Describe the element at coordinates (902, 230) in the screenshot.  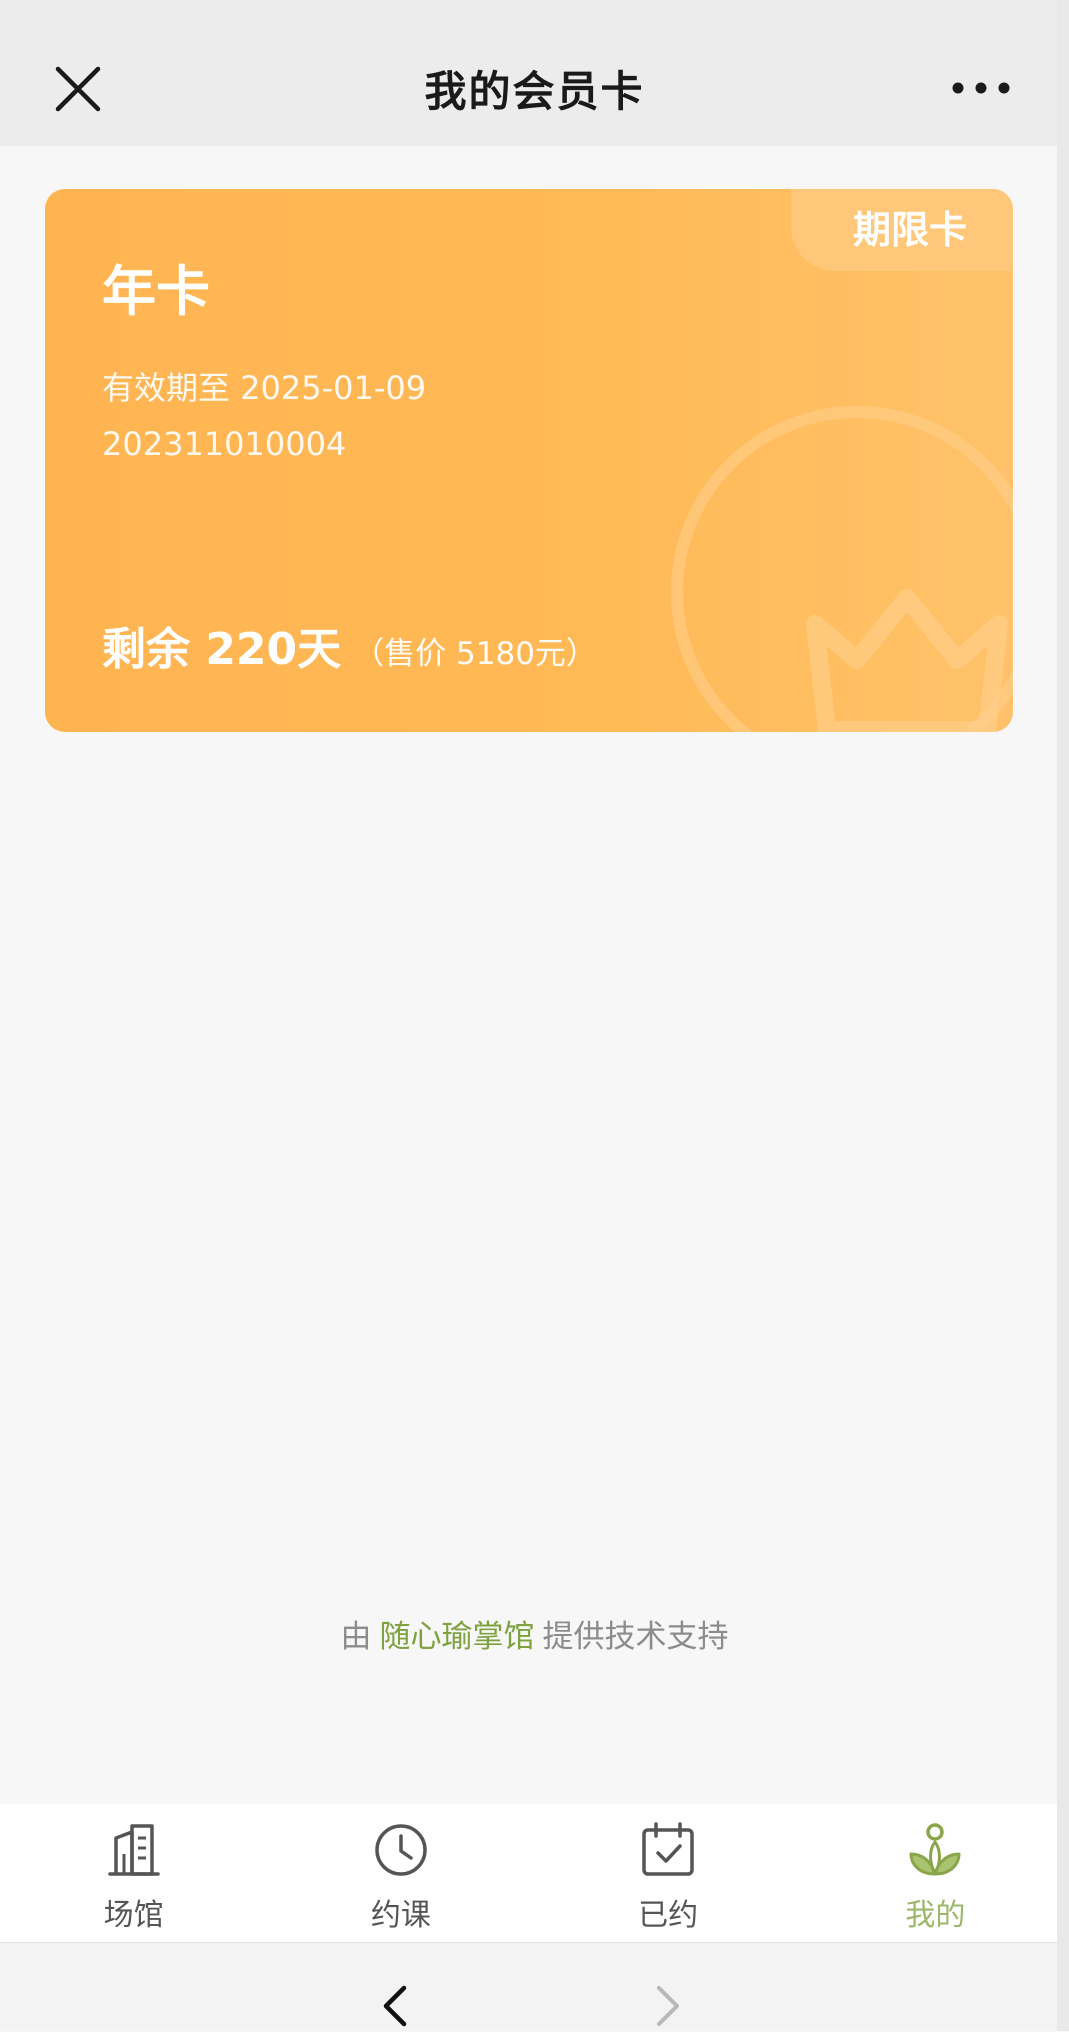
I see `card-type-badge: 期限卡` at that location.